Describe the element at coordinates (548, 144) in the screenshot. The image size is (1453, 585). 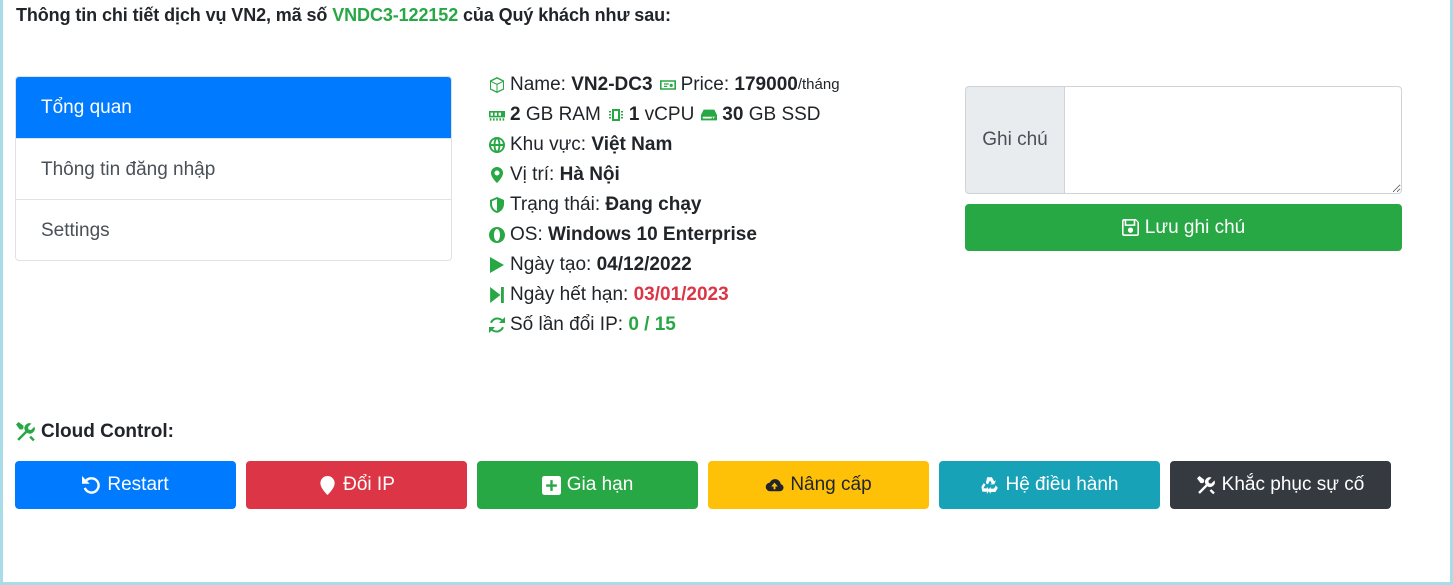
I see `region-label: Khu vực:` at that location.